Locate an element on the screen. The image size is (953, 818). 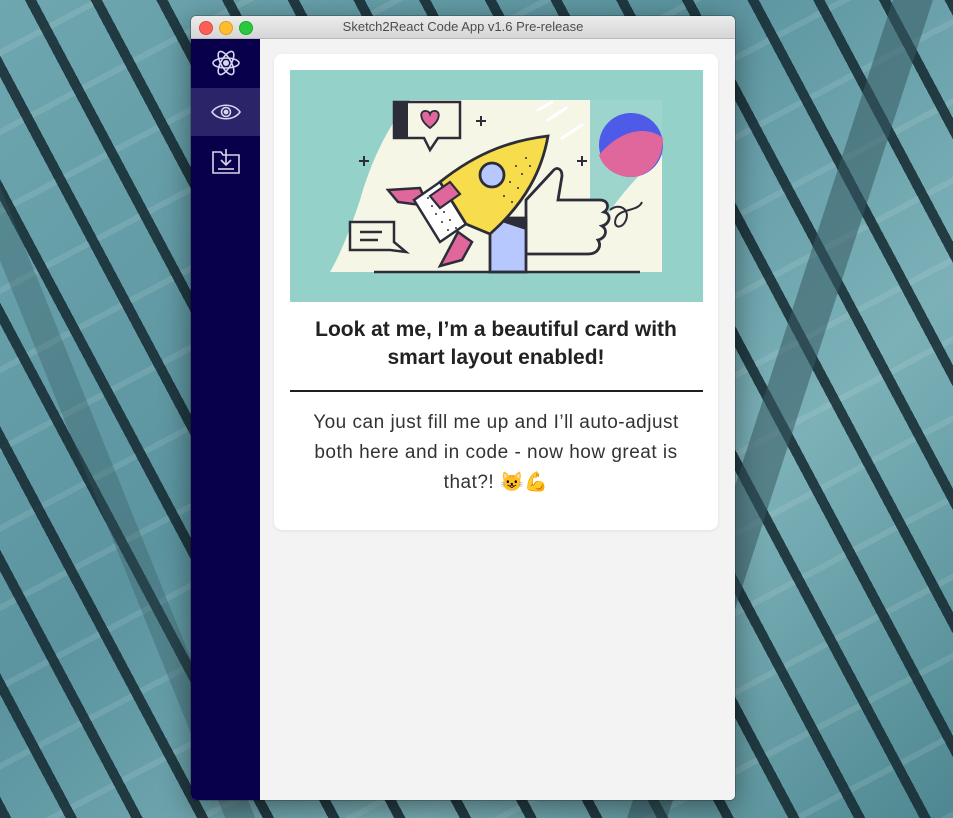
window-title: Sketch2React Code App v1.6 Pre-release is located at coordinates (463, 26).